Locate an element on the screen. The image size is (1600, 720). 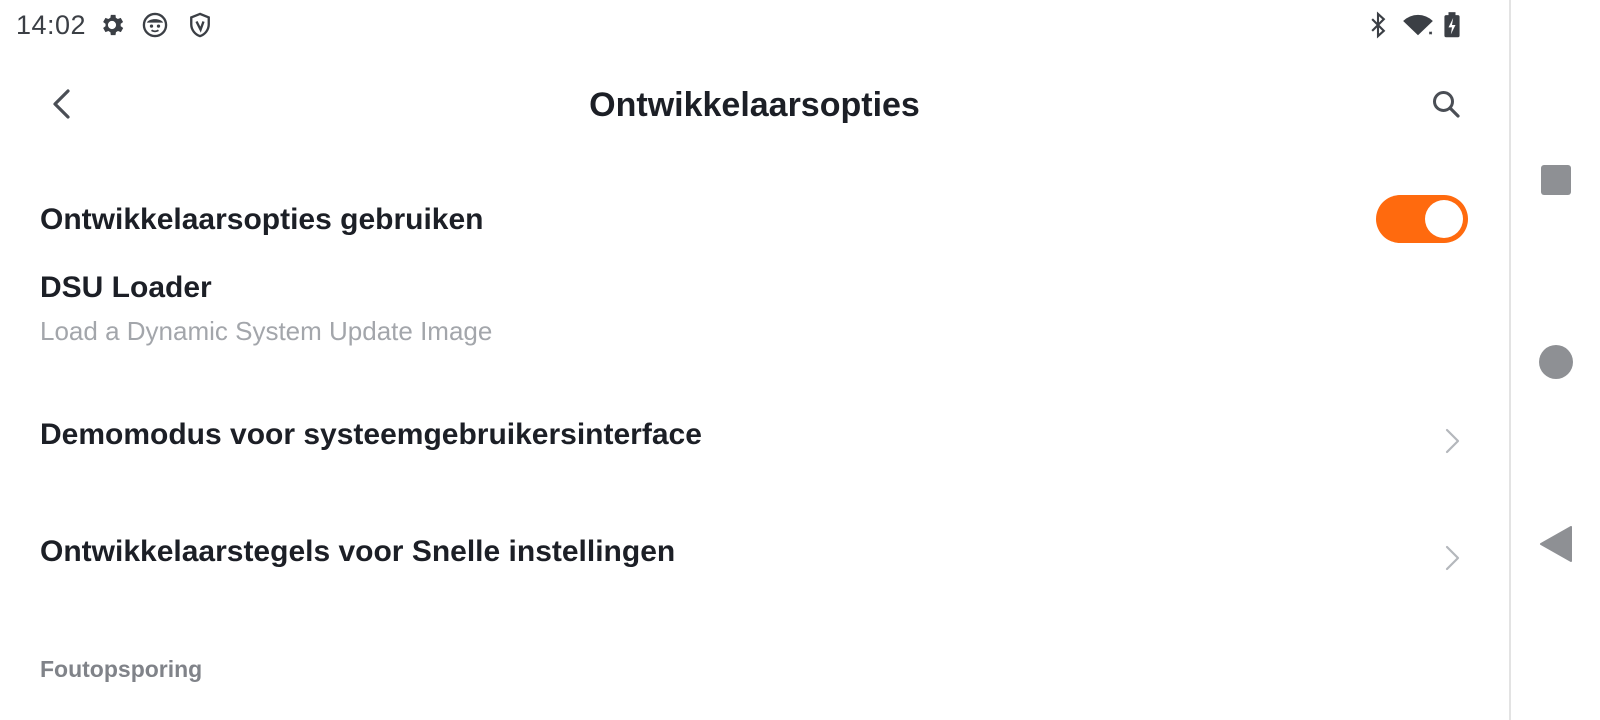
search-button is located at coordinates (1446, 104).